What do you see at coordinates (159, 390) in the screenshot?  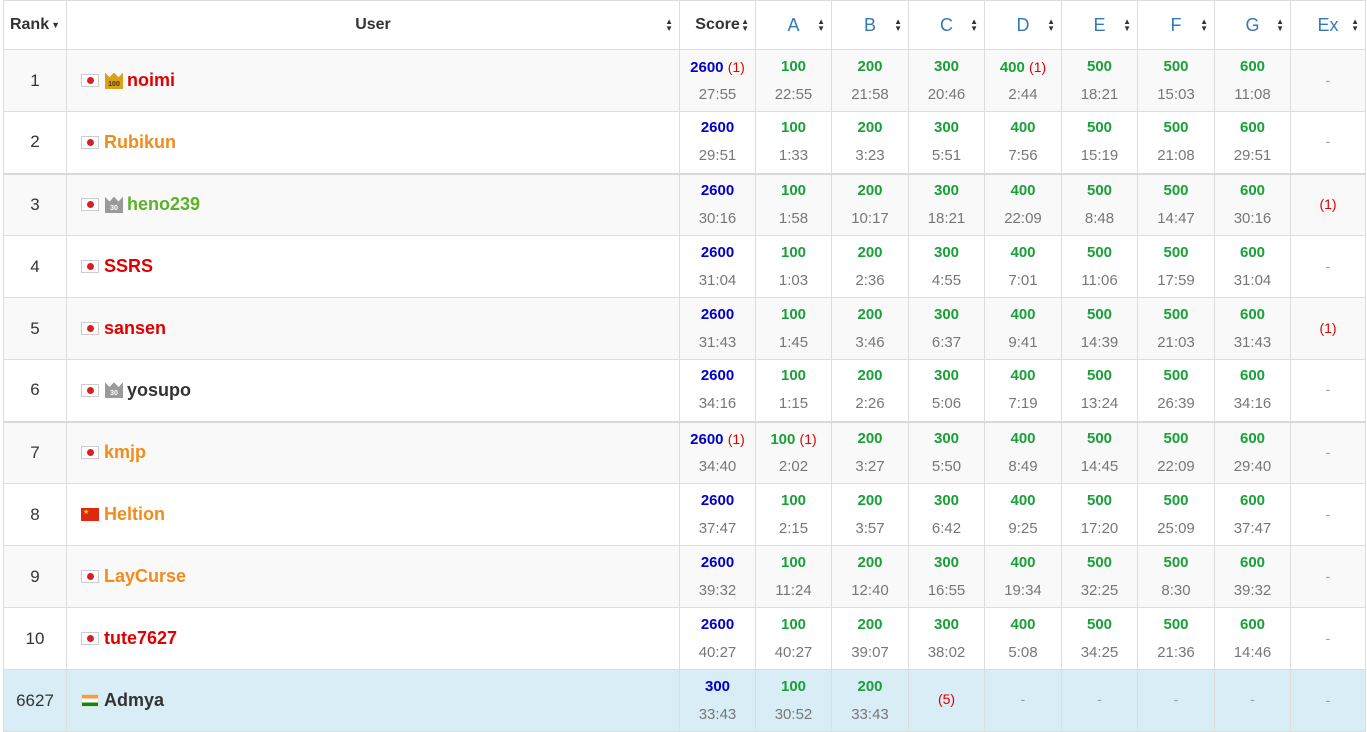 I see `username-link: yosupo` at bounding box center [159, 390].